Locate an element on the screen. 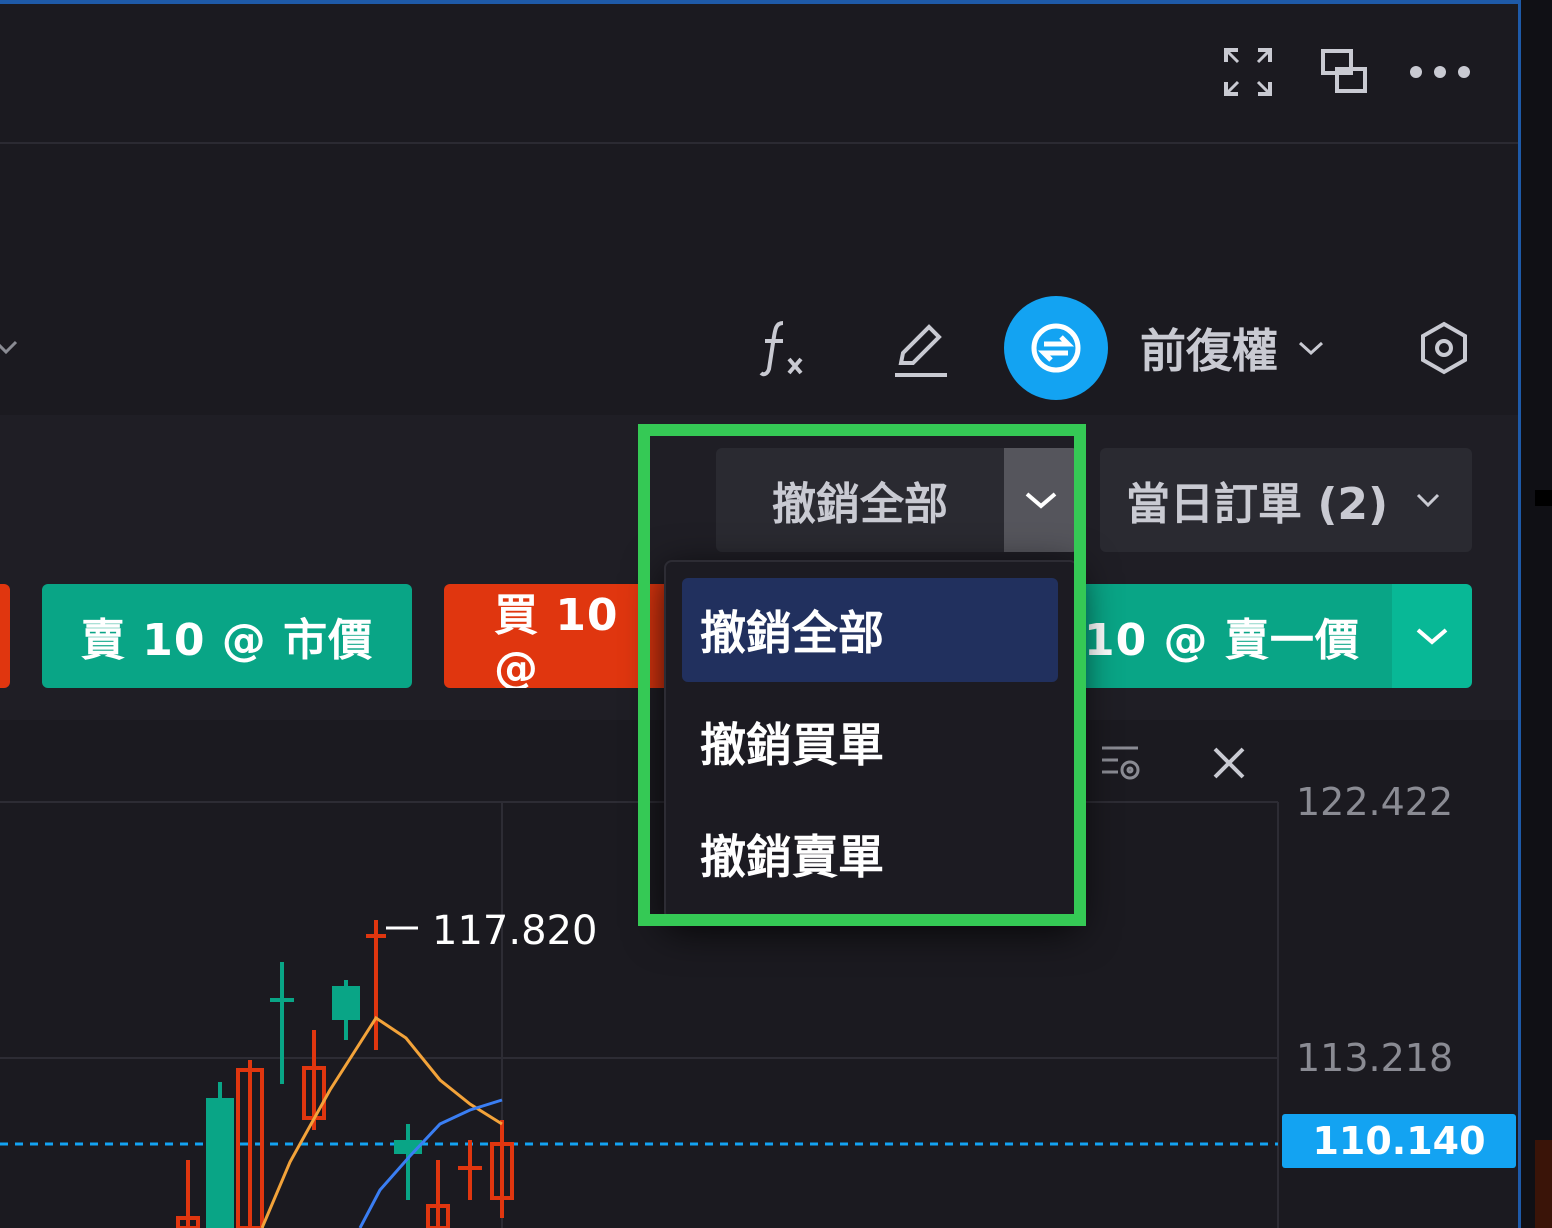 This screenshot has height=1228, width=1552. settings-hexagon-icon is located at coordinates (1444, 348).